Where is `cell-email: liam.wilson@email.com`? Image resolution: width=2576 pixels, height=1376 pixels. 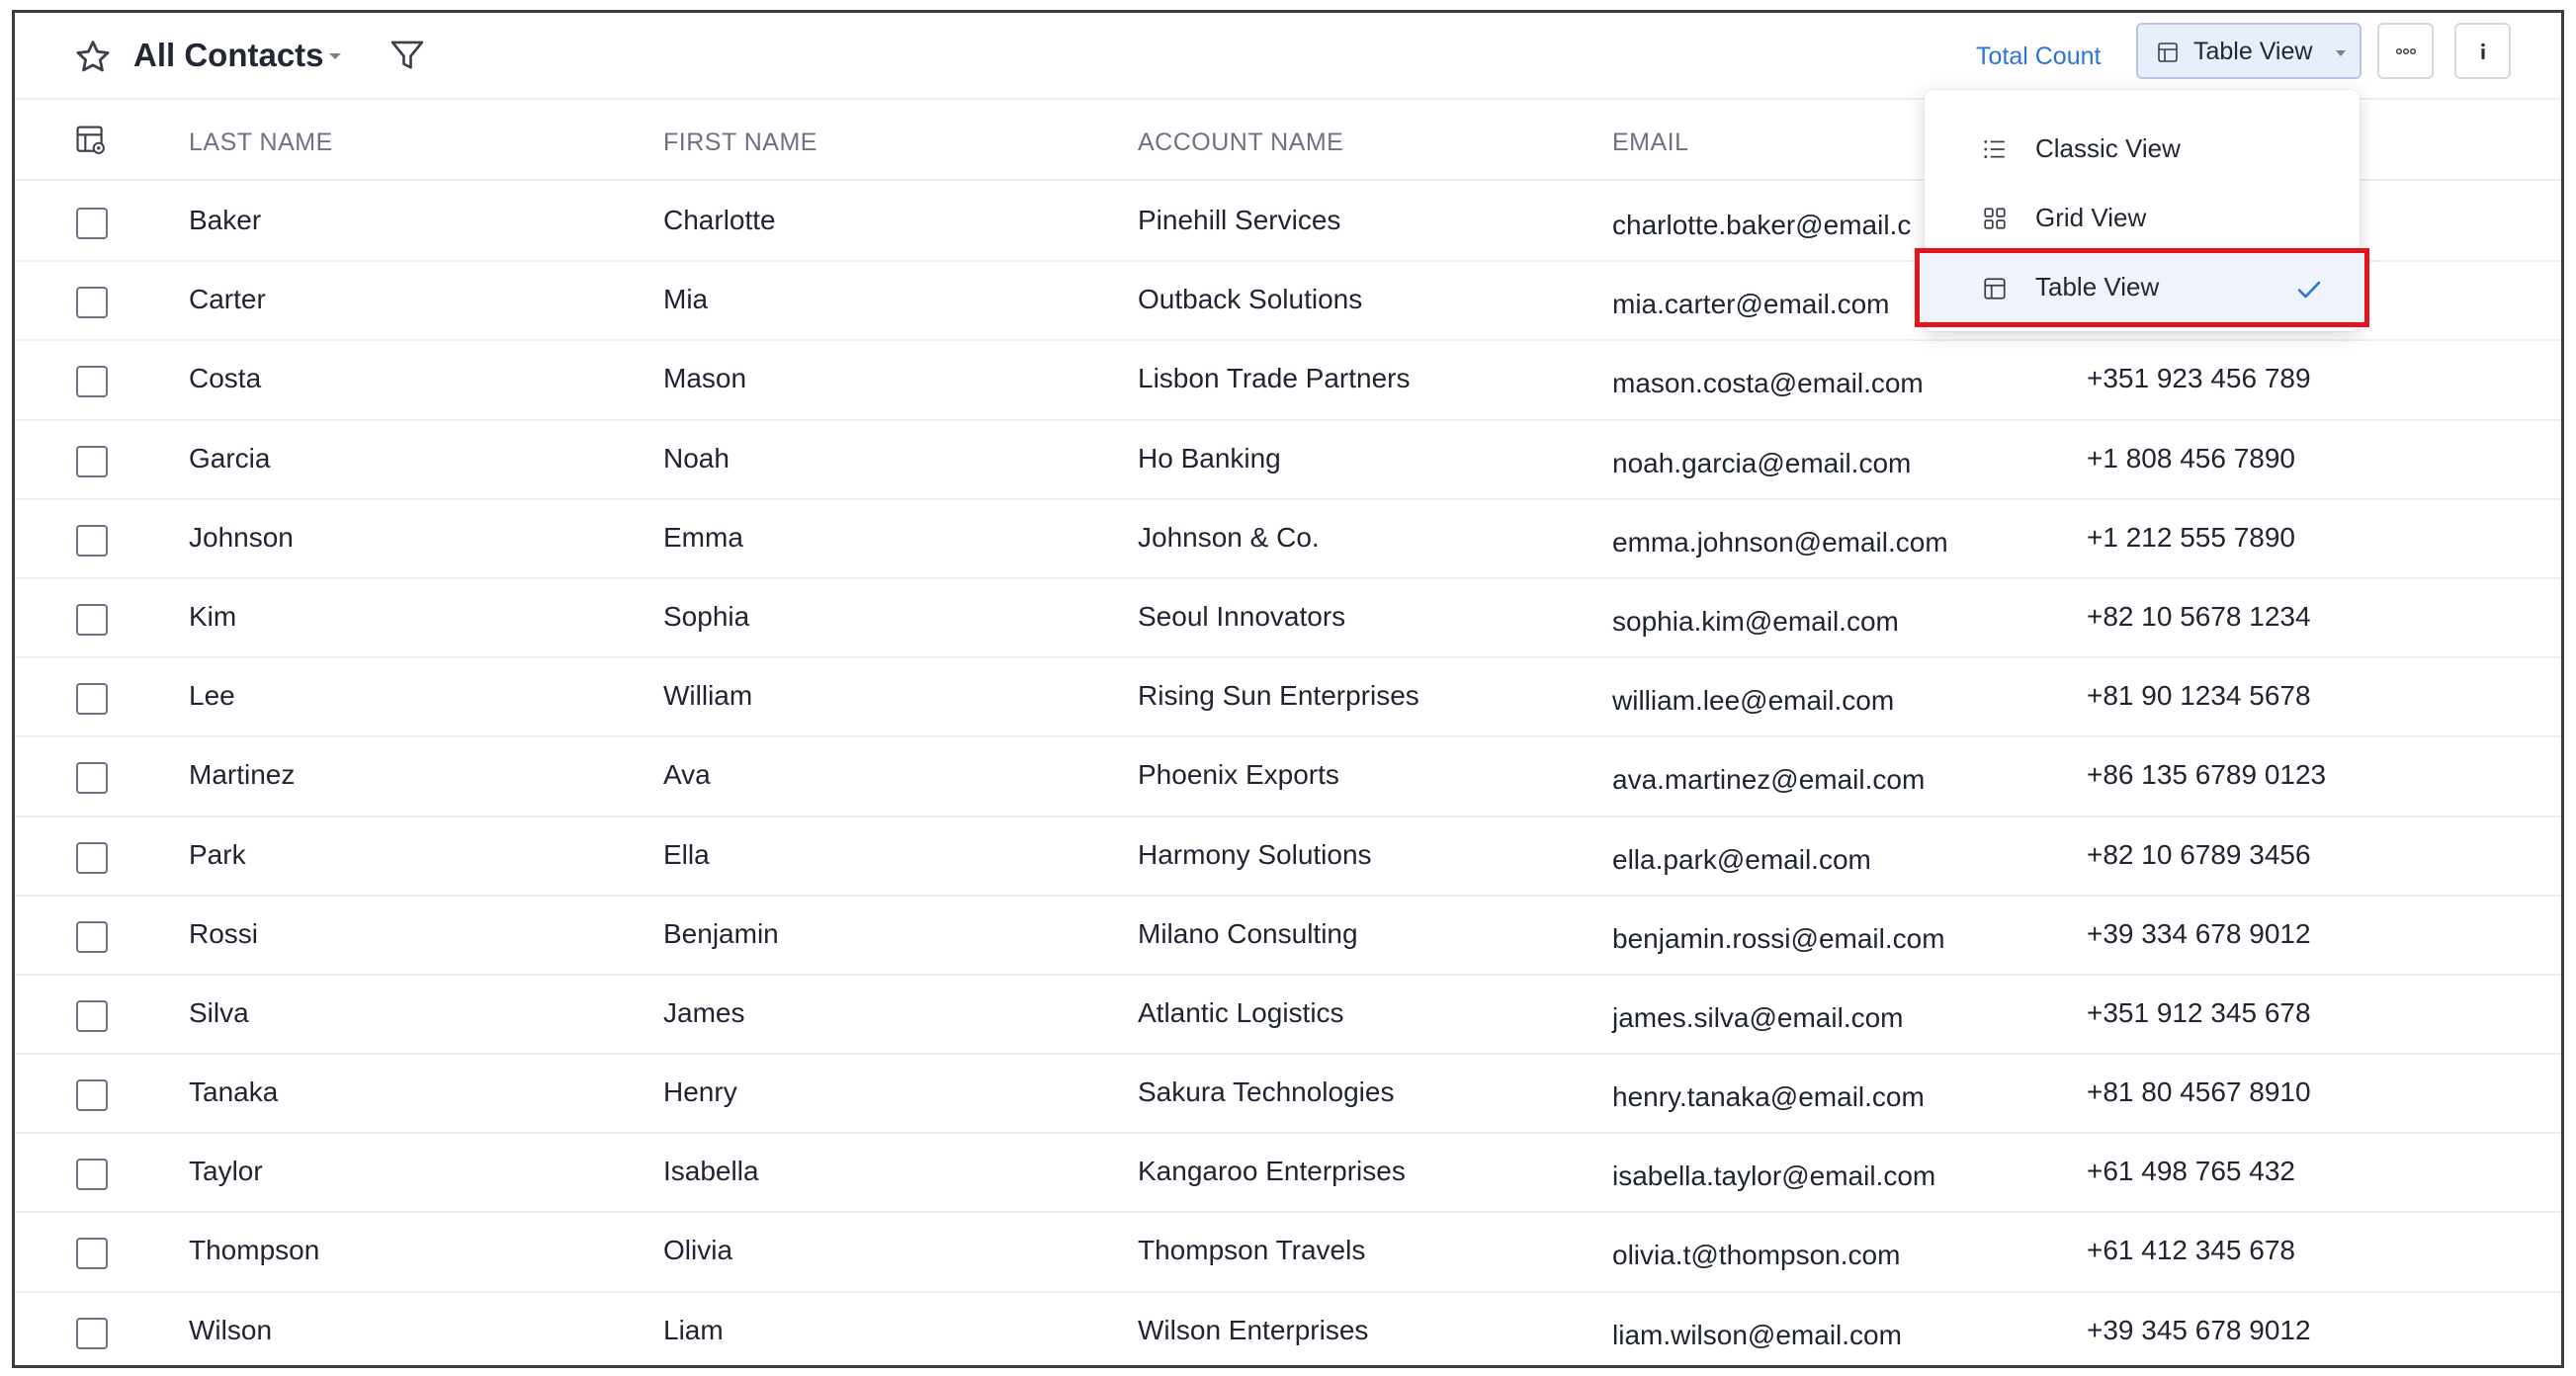
cell-email: liam.wilson@email.com is located at coordinates (1757, 1335).